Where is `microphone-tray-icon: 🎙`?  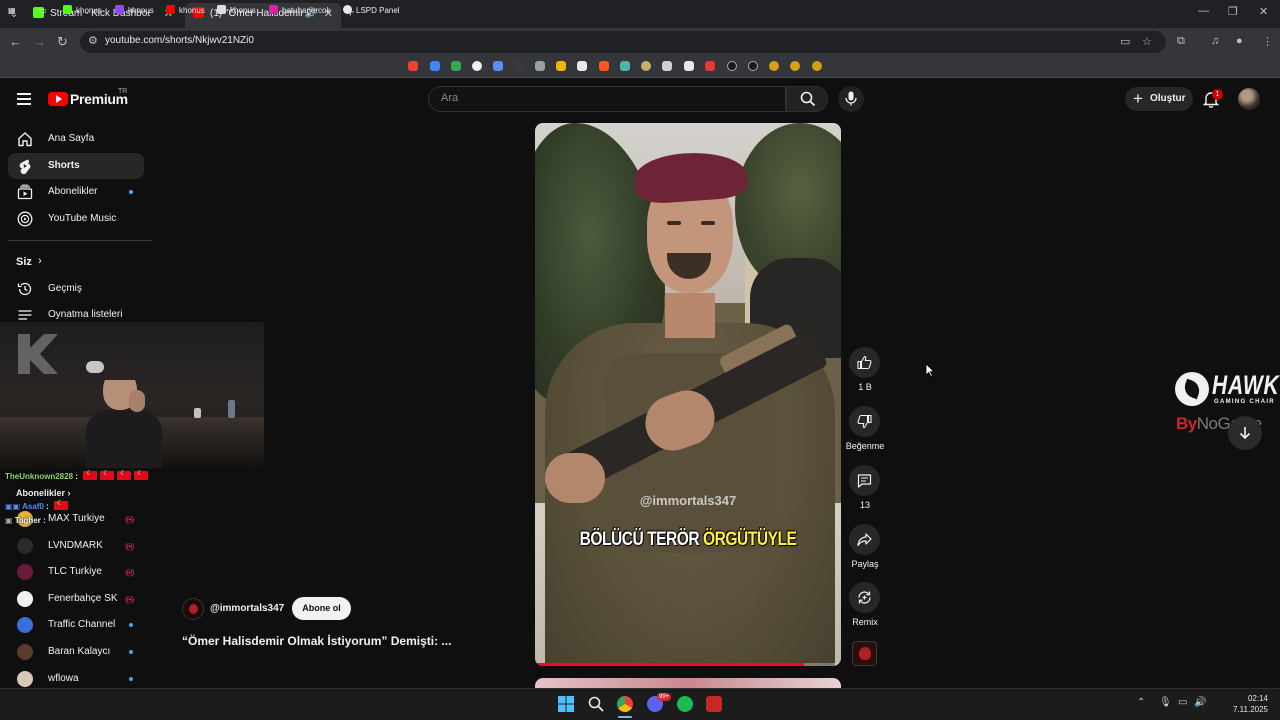
microphone-tray-icon: 🎙 is located at coordinates (1165, 702).